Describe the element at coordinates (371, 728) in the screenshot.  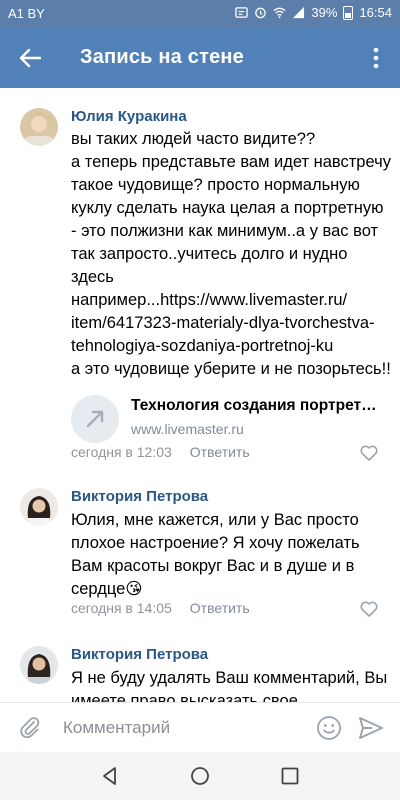
I see `send-icon` at that location.